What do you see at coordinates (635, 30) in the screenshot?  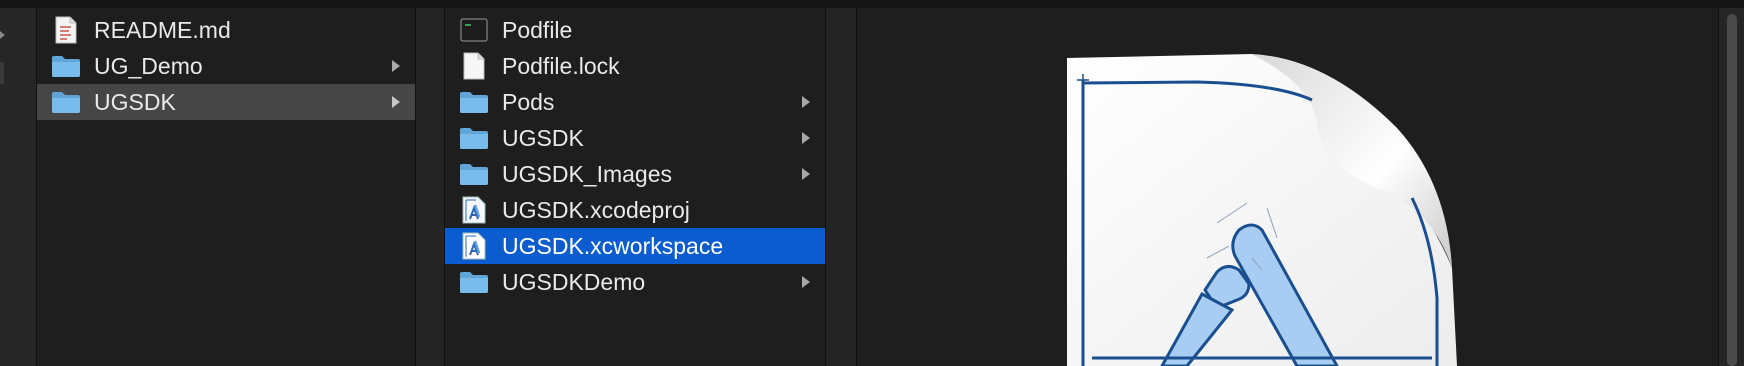 I see `list-item: Podfile` at bounding box center [635, 30].